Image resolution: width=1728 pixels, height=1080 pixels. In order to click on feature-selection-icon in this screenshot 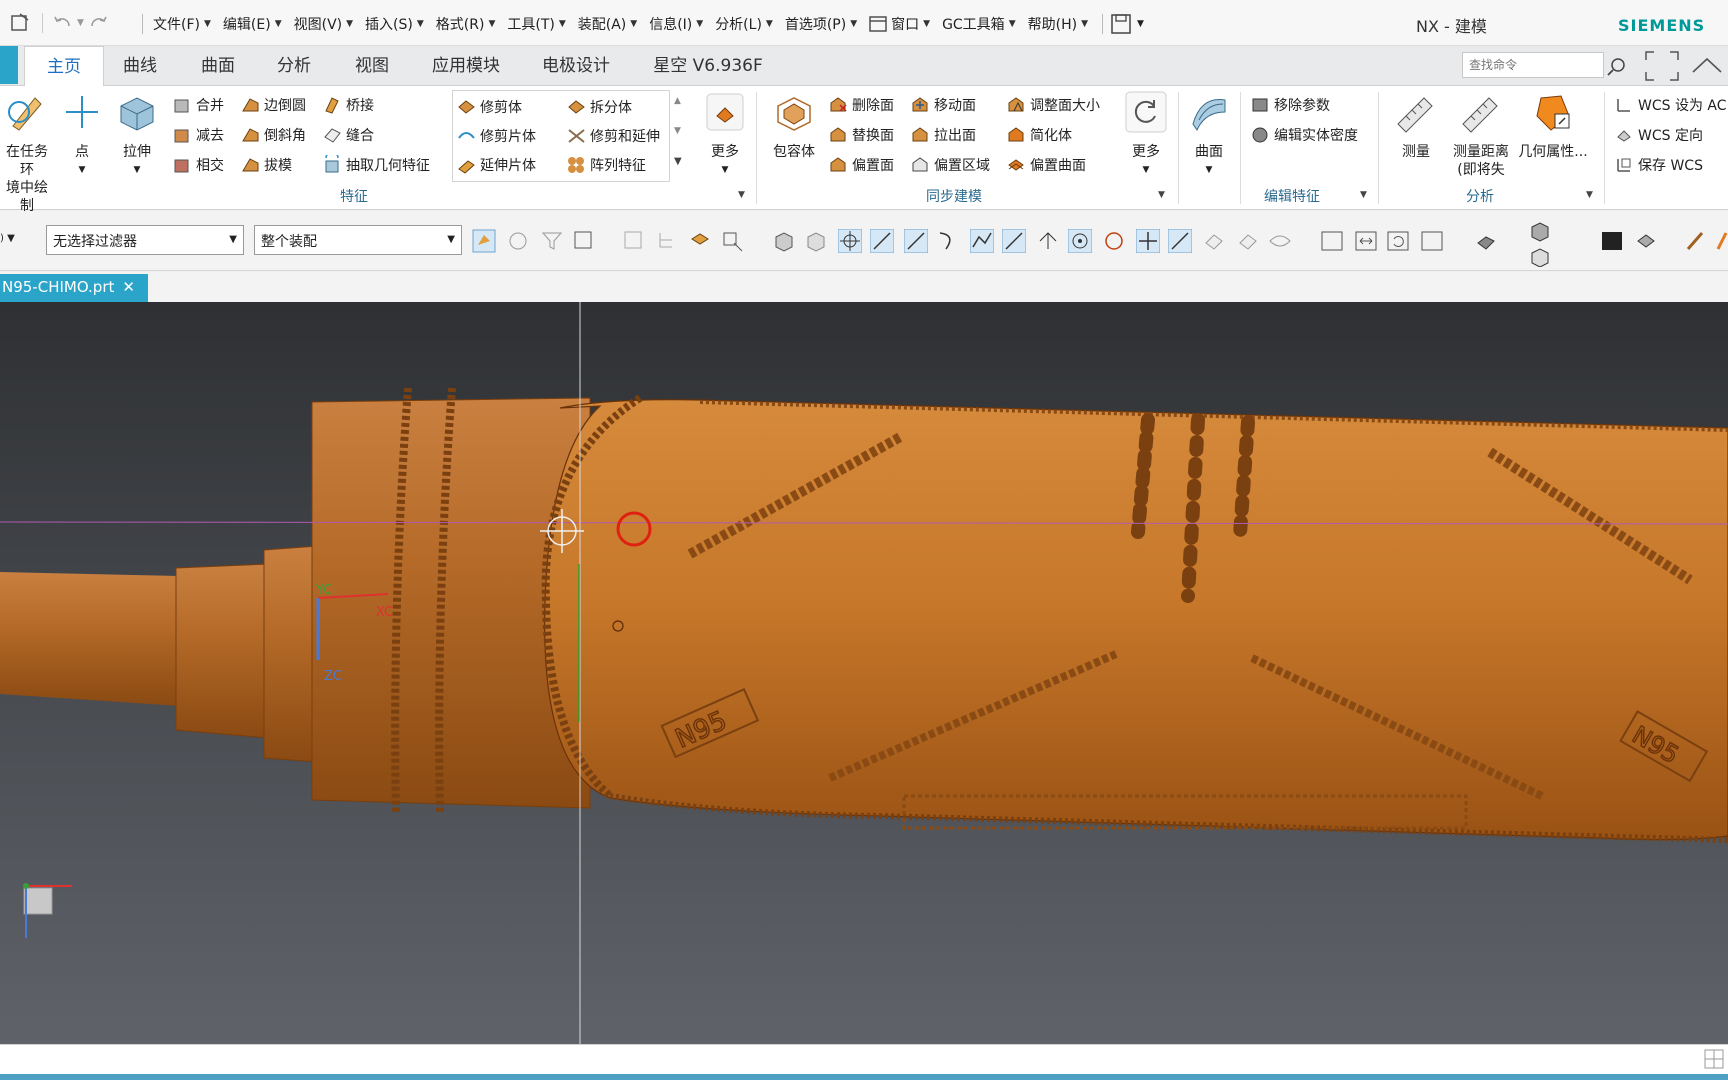, I will do `click(518, 241)`.